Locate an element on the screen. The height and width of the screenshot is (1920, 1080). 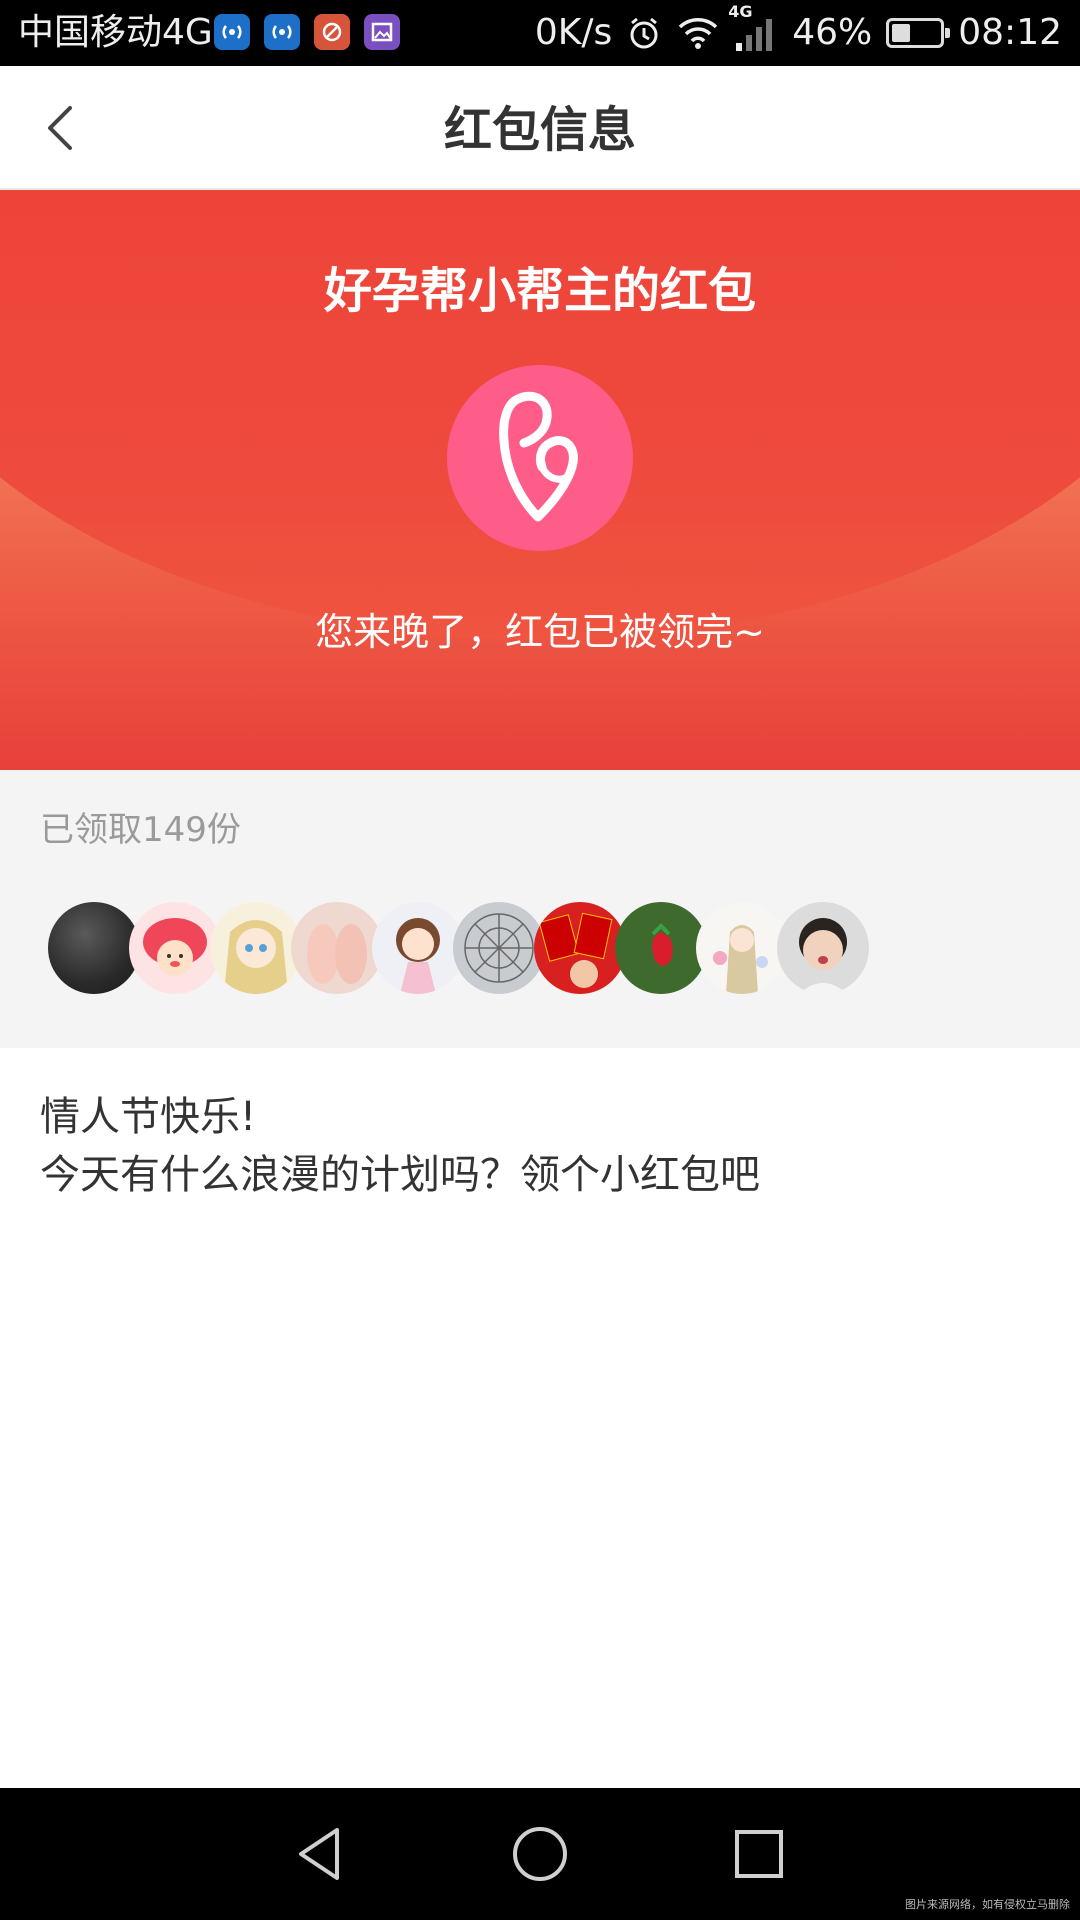
avatar-row is located at coordinates (458, 948).